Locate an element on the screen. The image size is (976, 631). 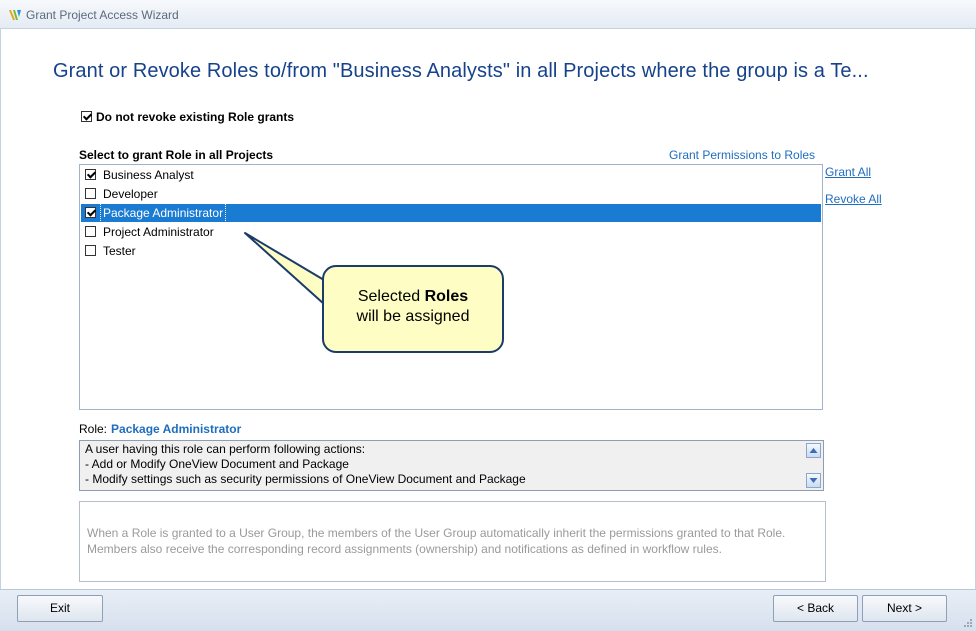
resize-grip-icon is located at coordinates (967, 622).